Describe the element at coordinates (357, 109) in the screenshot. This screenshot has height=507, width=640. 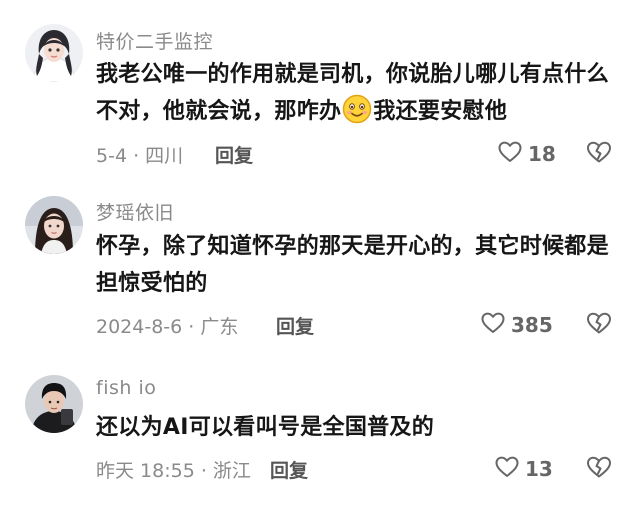
I see `smiling-face-emoji-icon` at that location.